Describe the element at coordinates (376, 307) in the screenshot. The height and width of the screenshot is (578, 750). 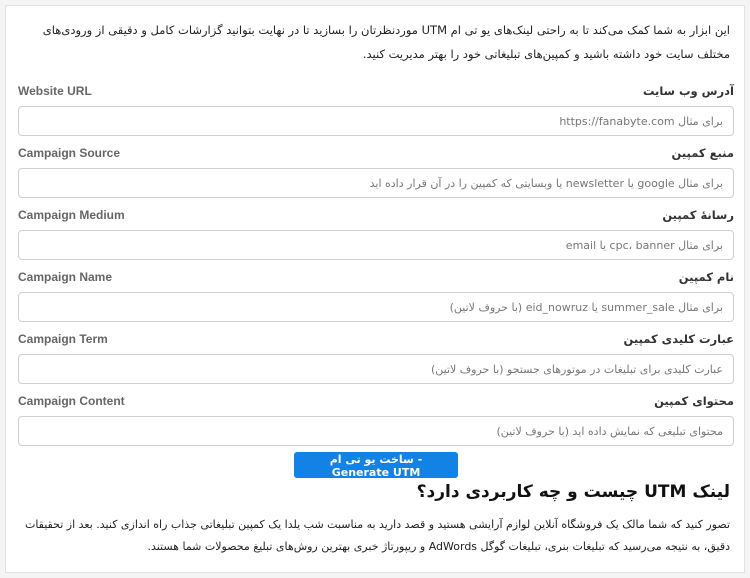
I see `campaign-name-input` at that location.